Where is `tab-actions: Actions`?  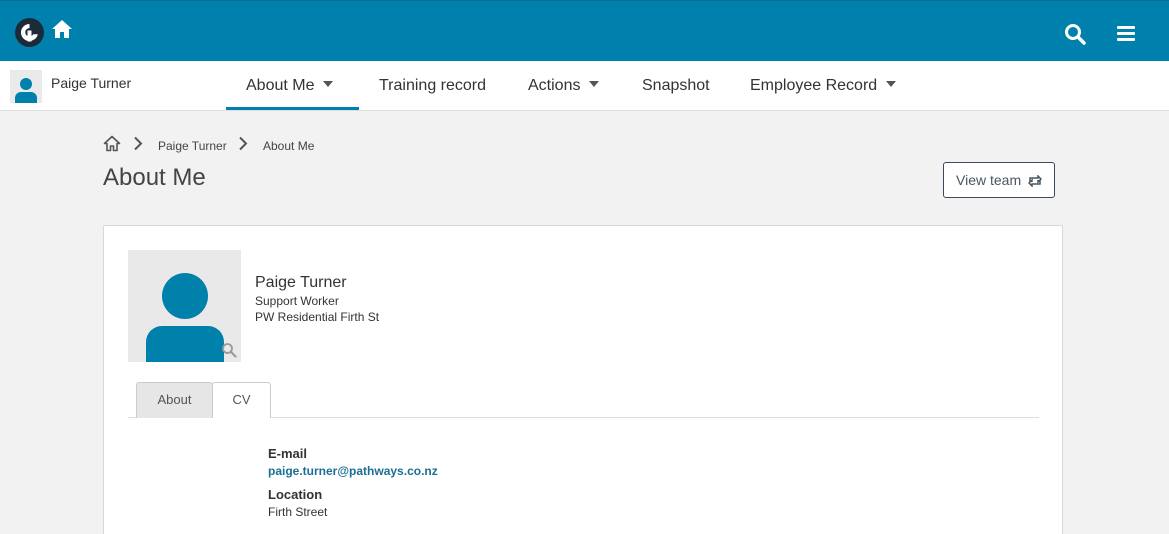
tab-actions: Actions is located at coordinates (564, 85).